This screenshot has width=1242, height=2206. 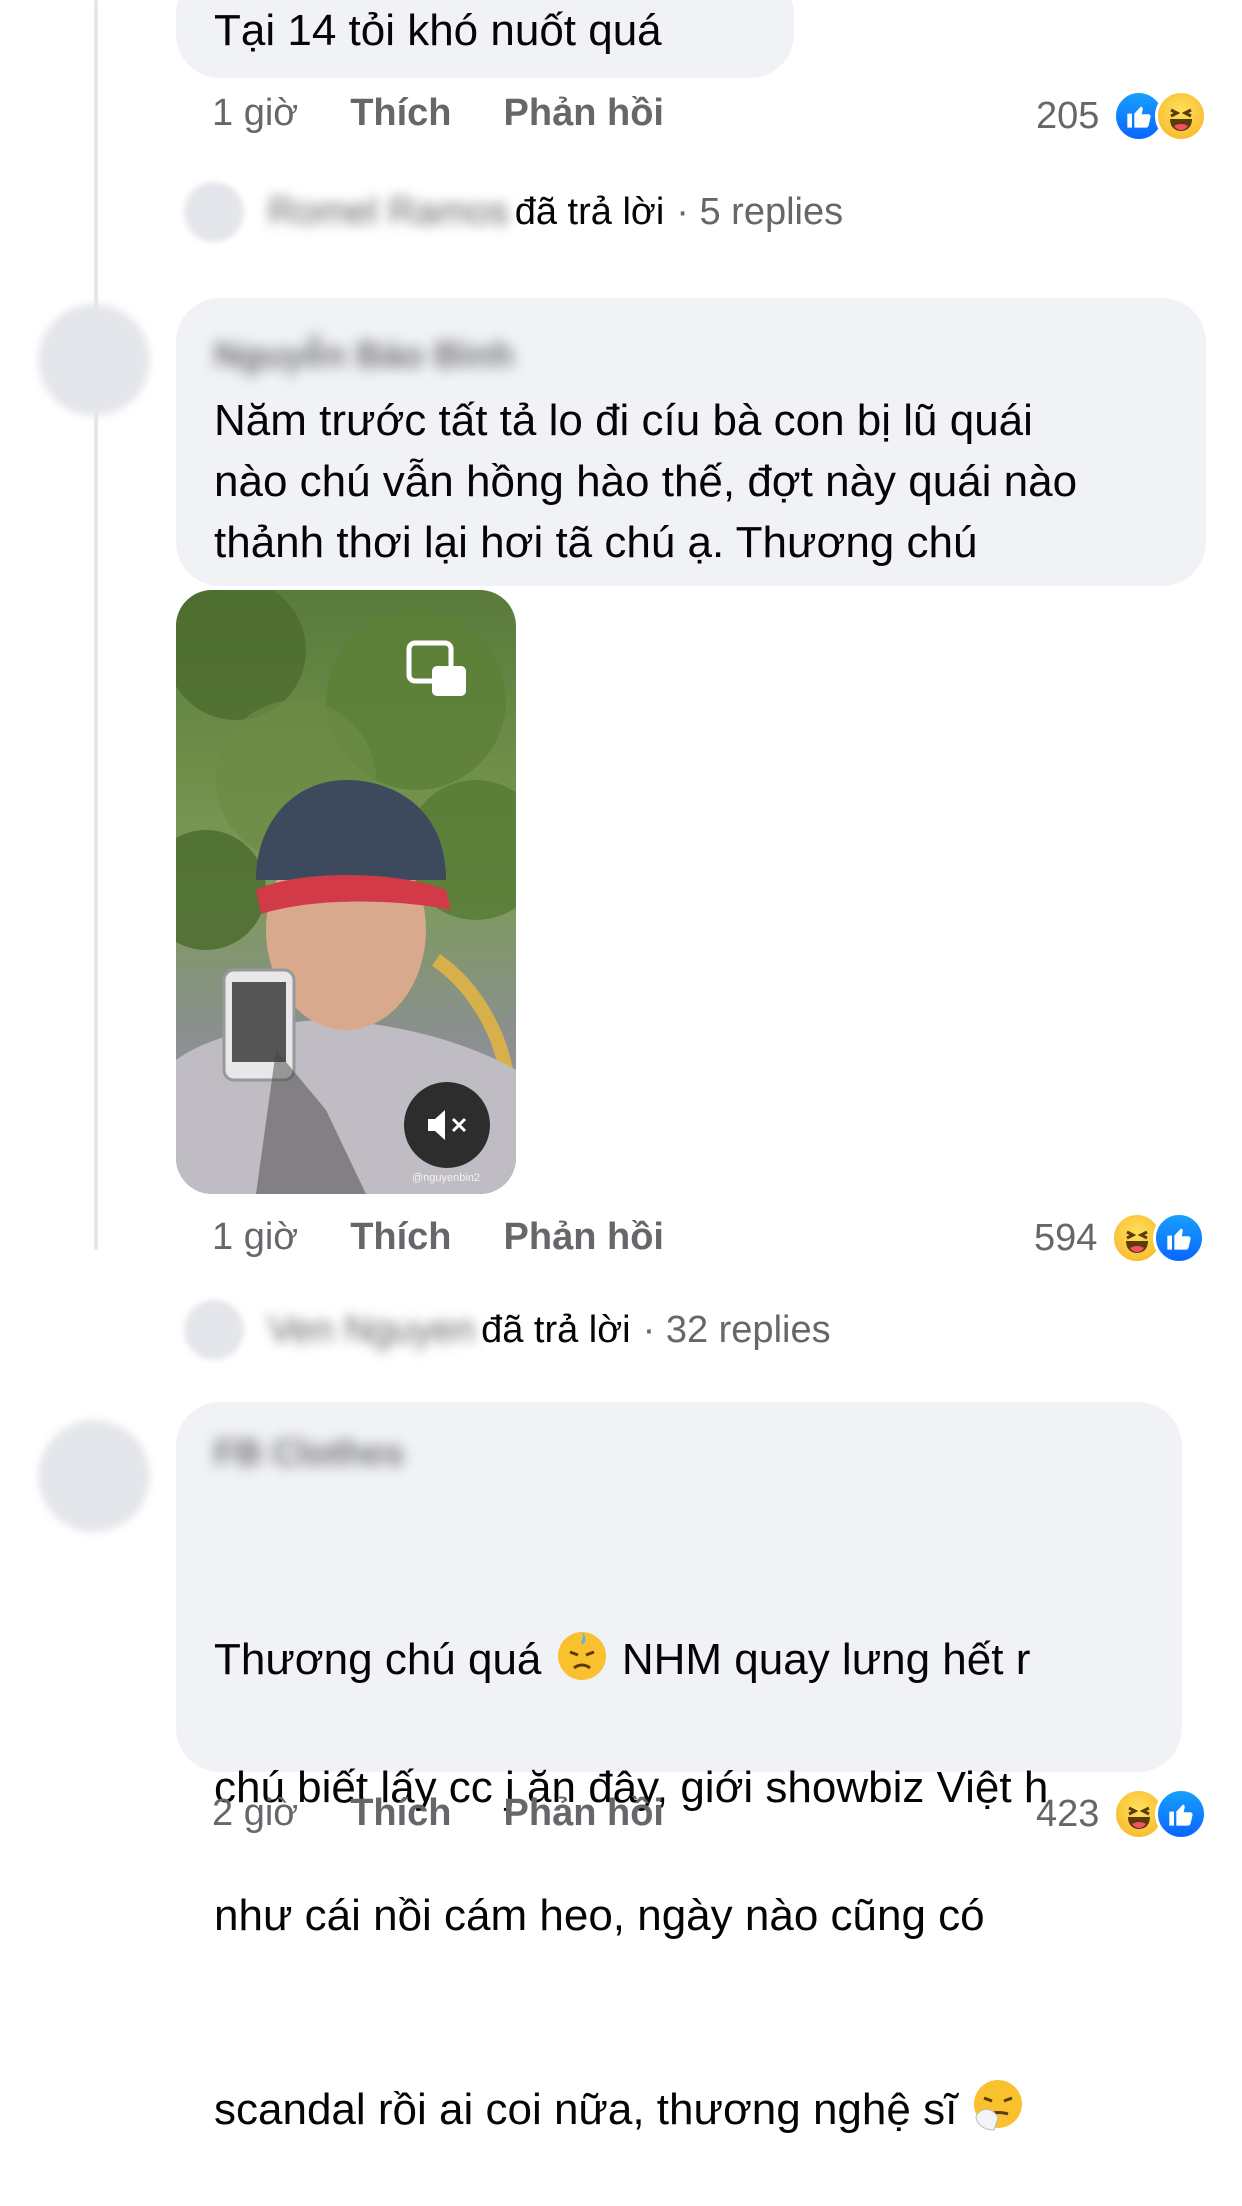 I want to click on video-watermark: @nguyenbin2, so click(x=446, y=1178).